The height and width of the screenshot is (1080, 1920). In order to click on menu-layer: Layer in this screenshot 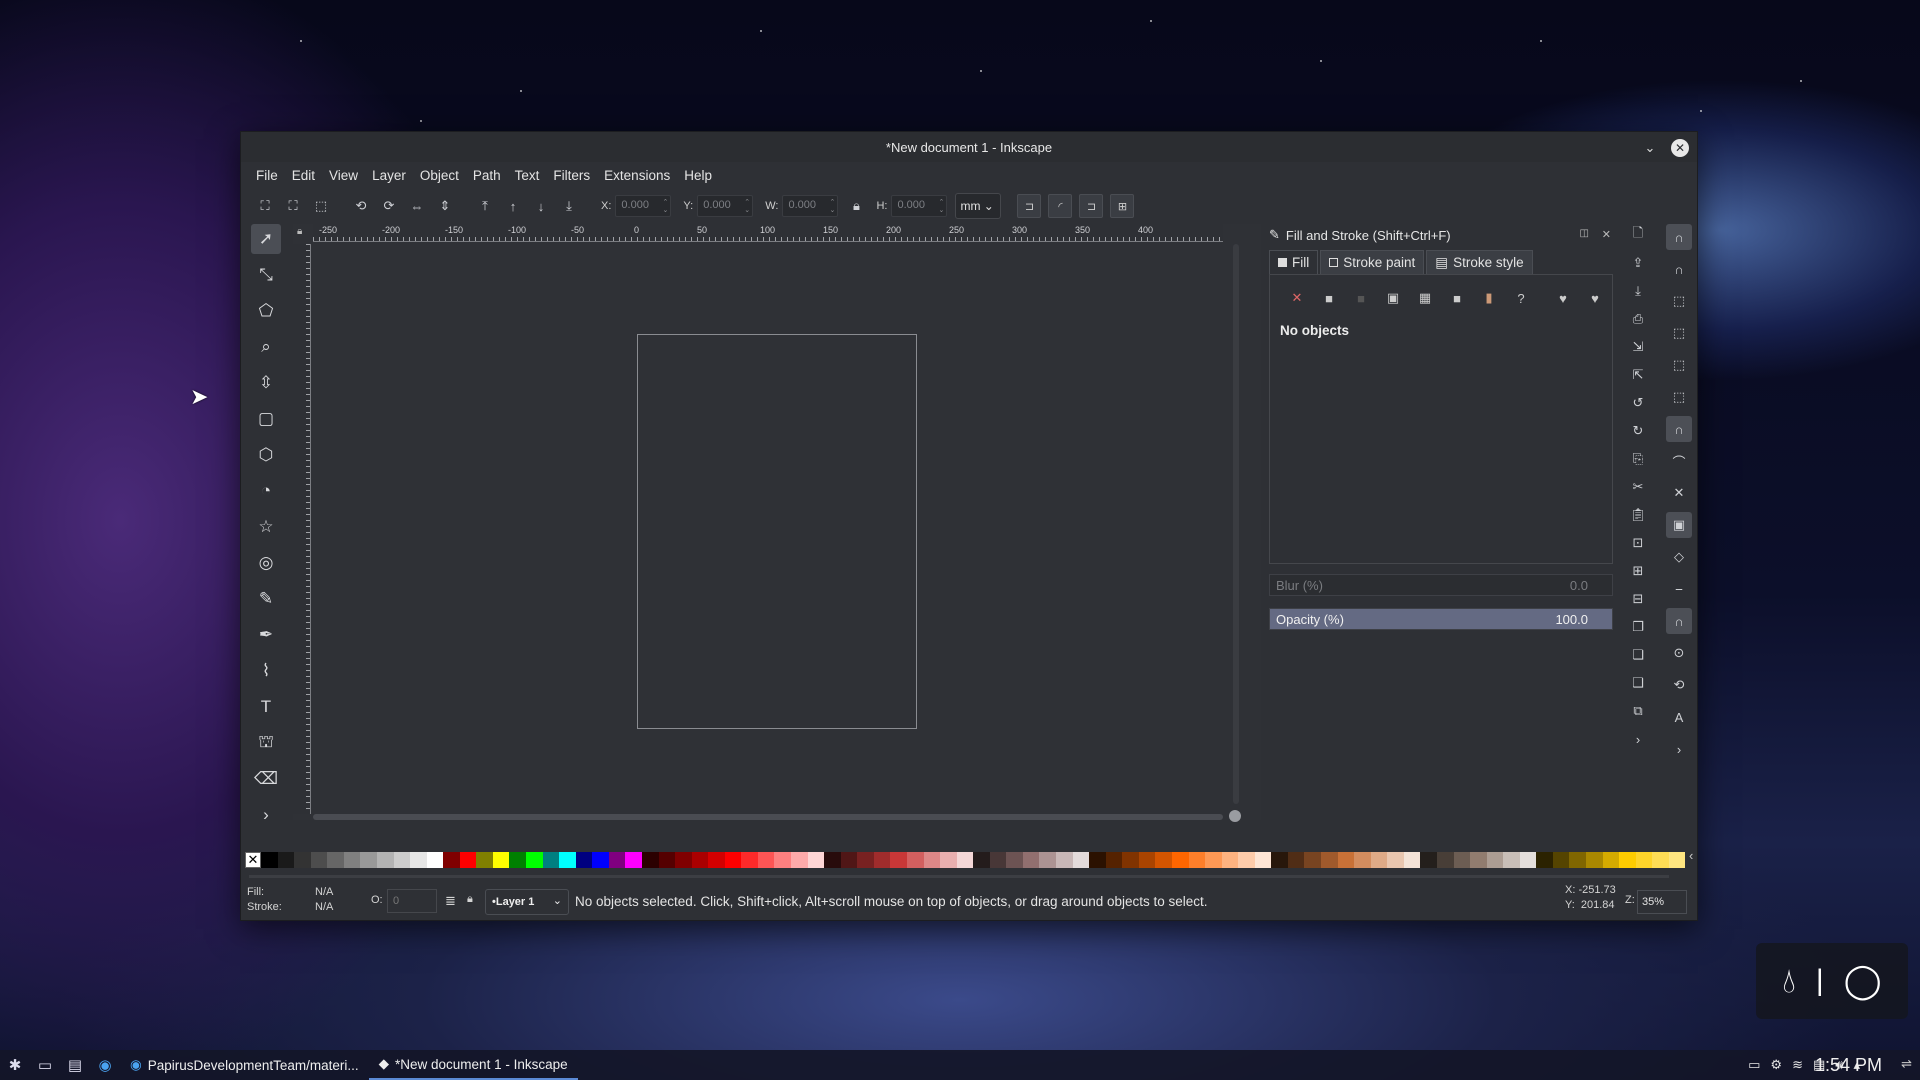, I will do `click(389, 175)`.